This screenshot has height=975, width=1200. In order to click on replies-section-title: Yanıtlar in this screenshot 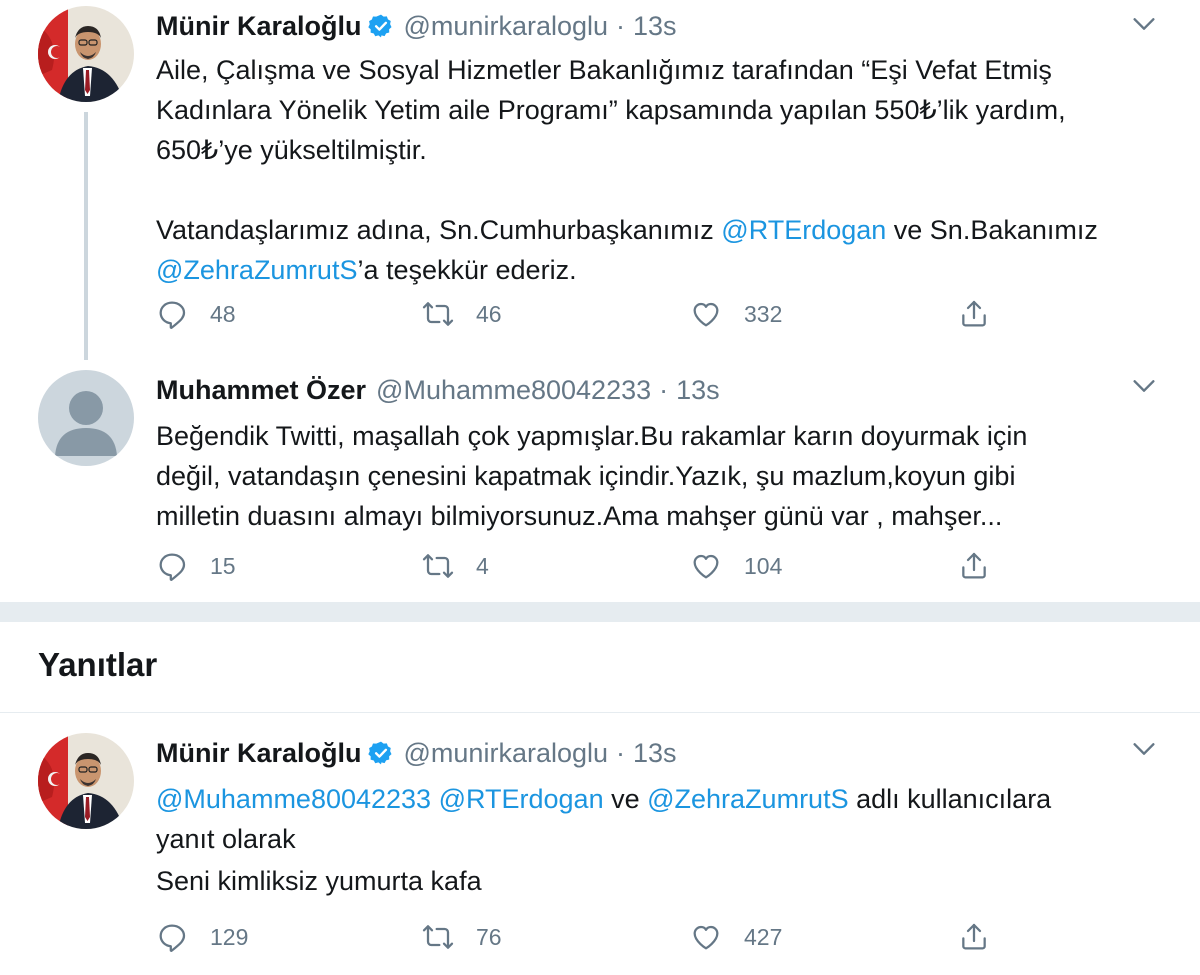, I will do `click(98, 664)`.